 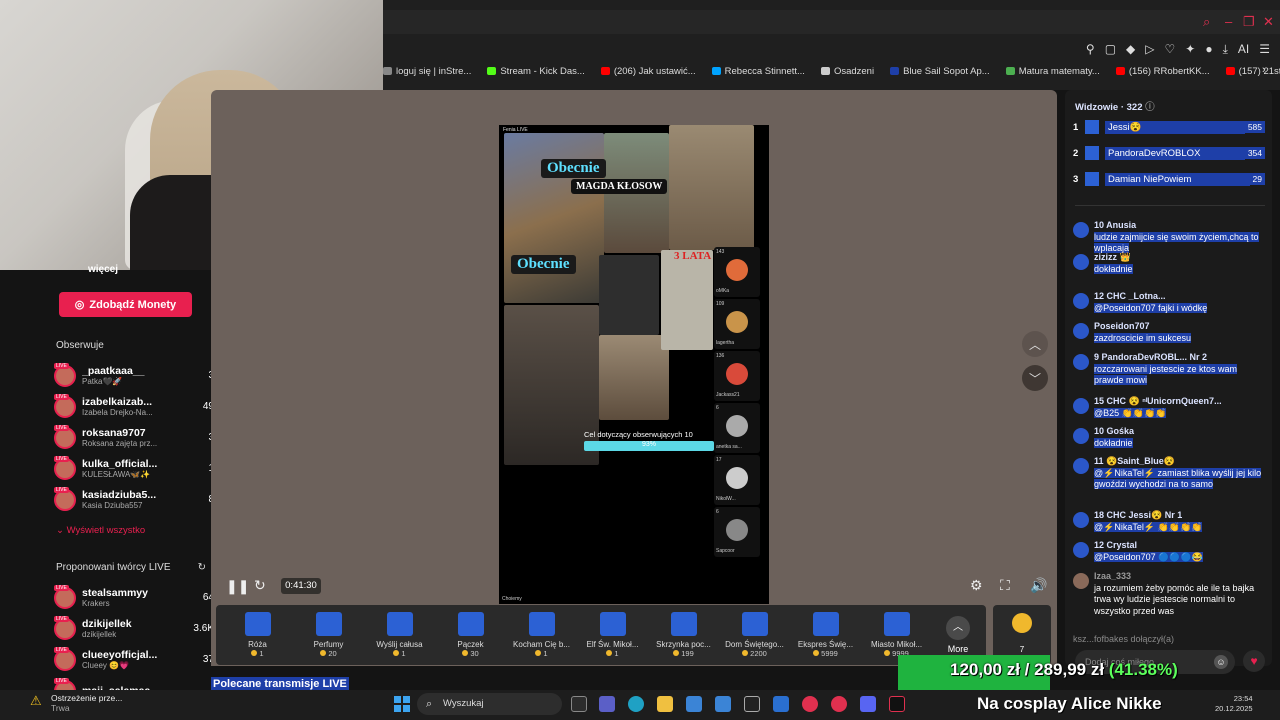 What do you see at coordinates (134, 437) in the screenshot?
I see `channel-item: LIVEroksana9707Roksana zajęta prz...3` at bounding box center [134, 437].